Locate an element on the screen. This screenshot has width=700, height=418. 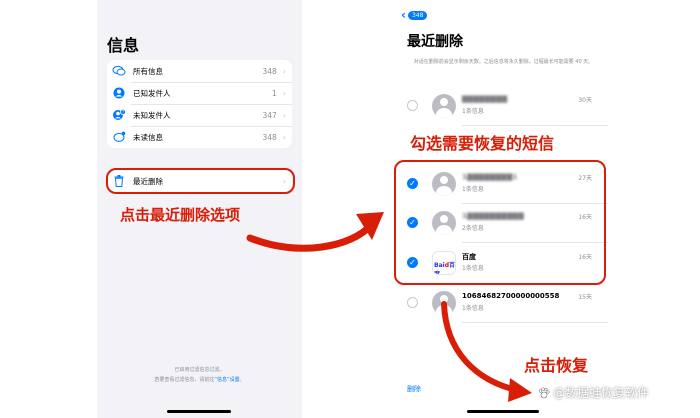
watermark-text: @数据蛙恢复软件 is located at coordinates (601, 393).